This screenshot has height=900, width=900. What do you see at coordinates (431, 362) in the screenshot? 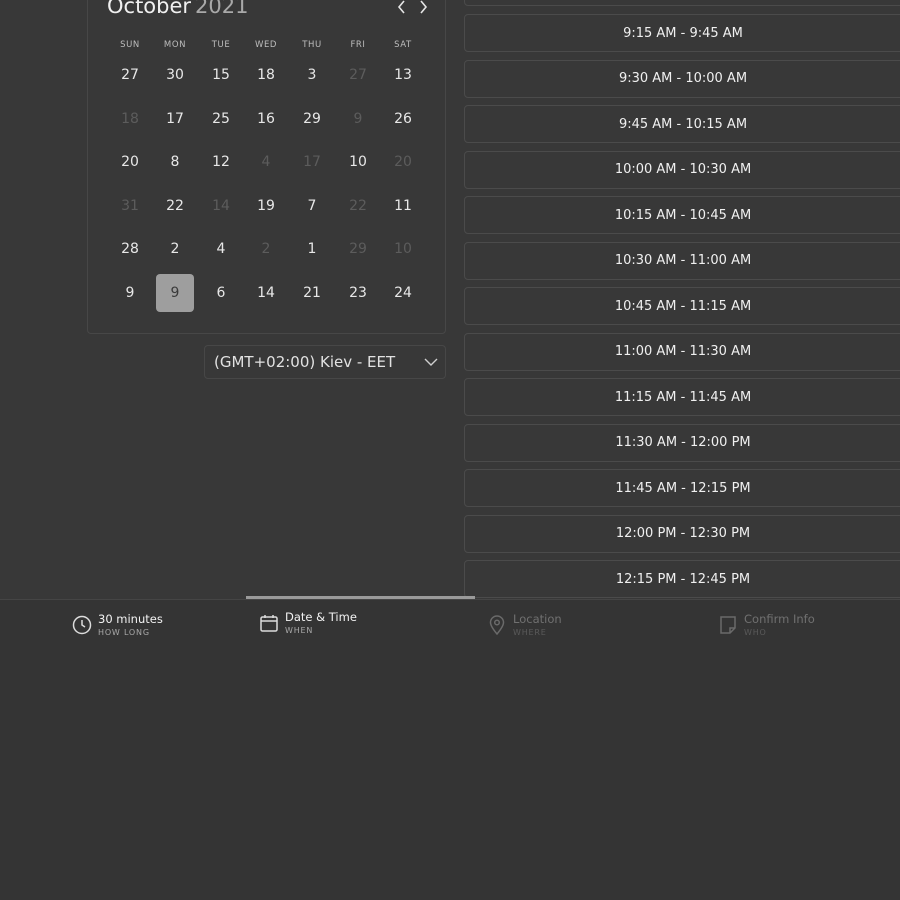
I see `chevron-down-icon` at bounding box center [431, 362].